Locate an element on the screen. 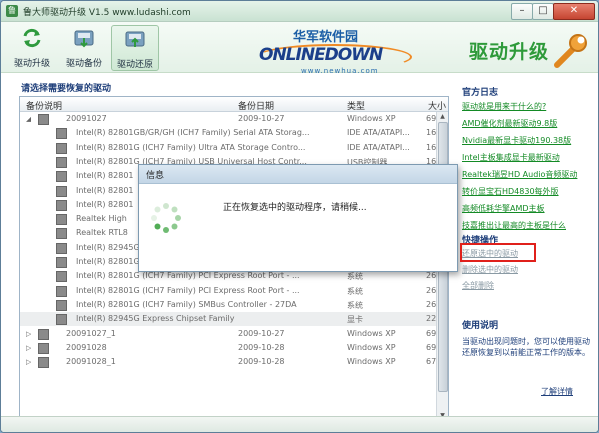  column-header-type: 类型 is located at coordinates (356, 105).